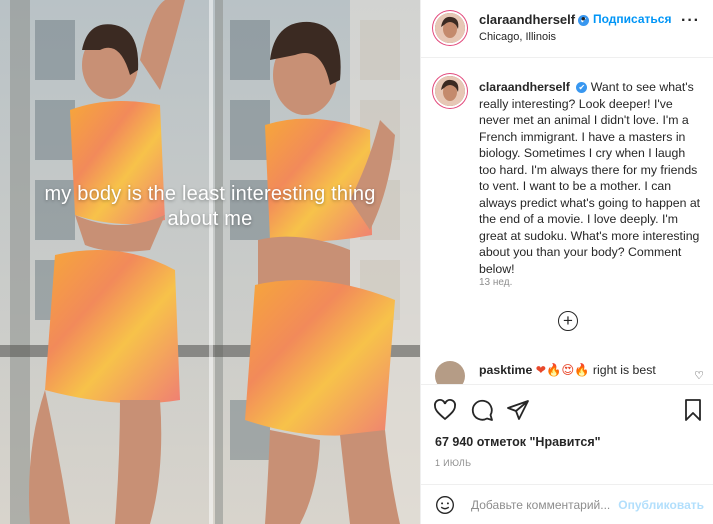 This screenshot has height=524, width=713. Describe the element at coordinates (453, 463) in the screenshot. I see `post-date: 1 ИЮЛЬ` at that location.